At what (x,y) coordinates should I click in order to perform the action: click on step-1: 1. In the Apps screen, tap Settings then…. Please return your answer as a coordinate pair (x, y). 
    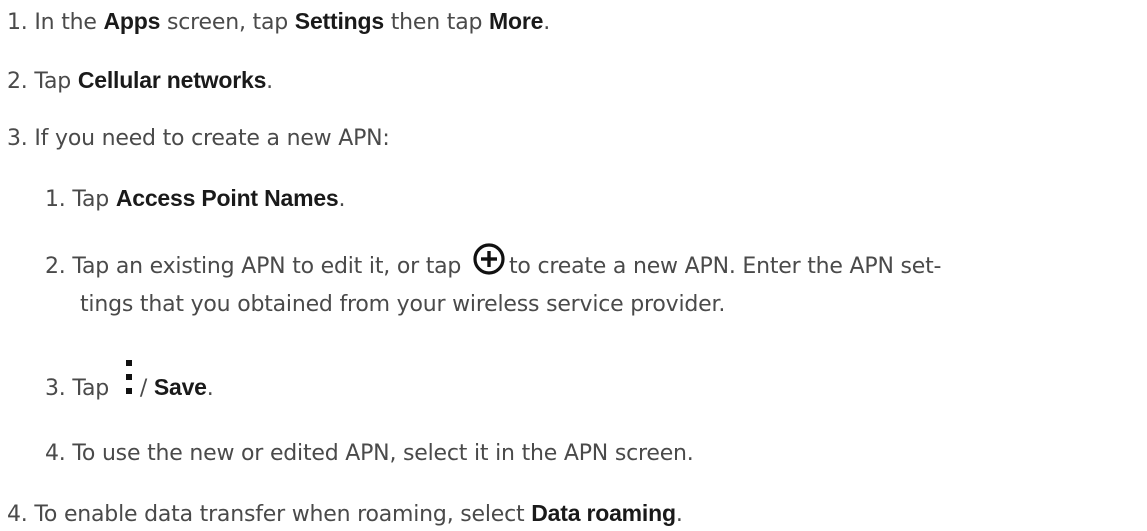
    Looking at the image, I should click on (278, 22).